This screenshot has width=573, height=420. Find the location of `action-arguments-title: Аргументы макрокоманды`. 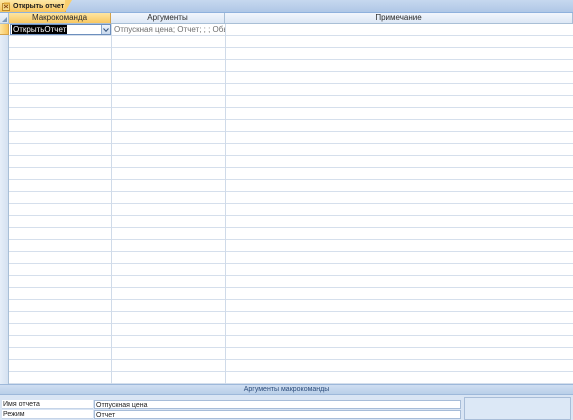

action-arguments-title: Аргументы макрокоманды is located at coordinates (286, 390).